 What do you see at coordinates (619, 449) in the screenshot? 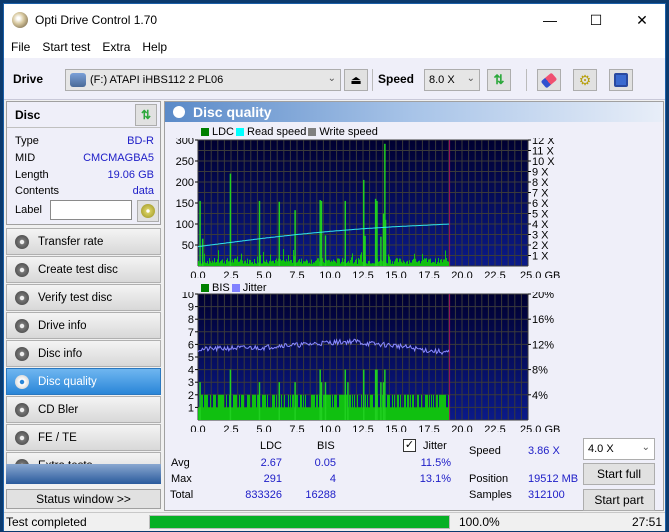
I see `test-speed-select: 4.0 X ⌄` at bounding box center [619, 449].